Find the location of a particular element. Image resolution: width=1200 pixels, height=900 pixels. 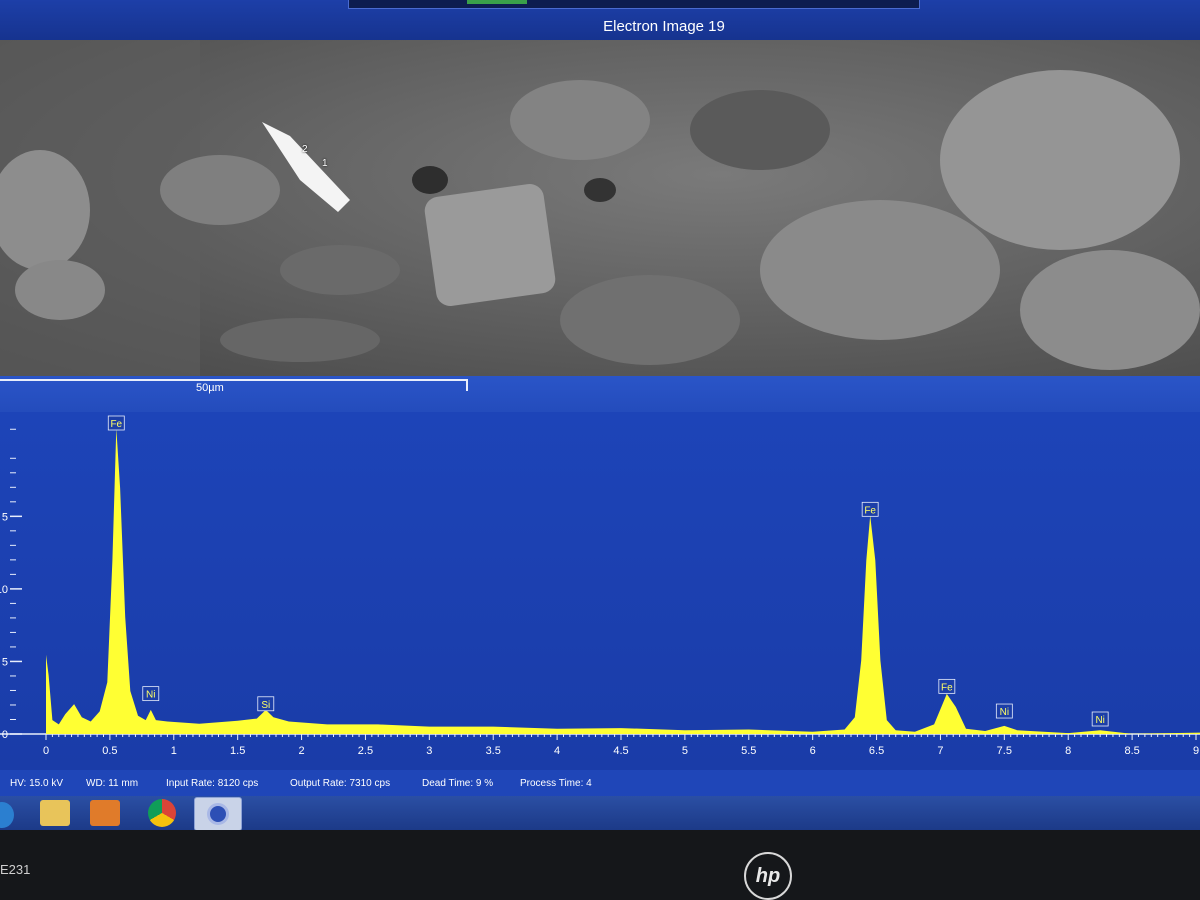

x-tick-label: 6 is located at coordinates (813, 751).